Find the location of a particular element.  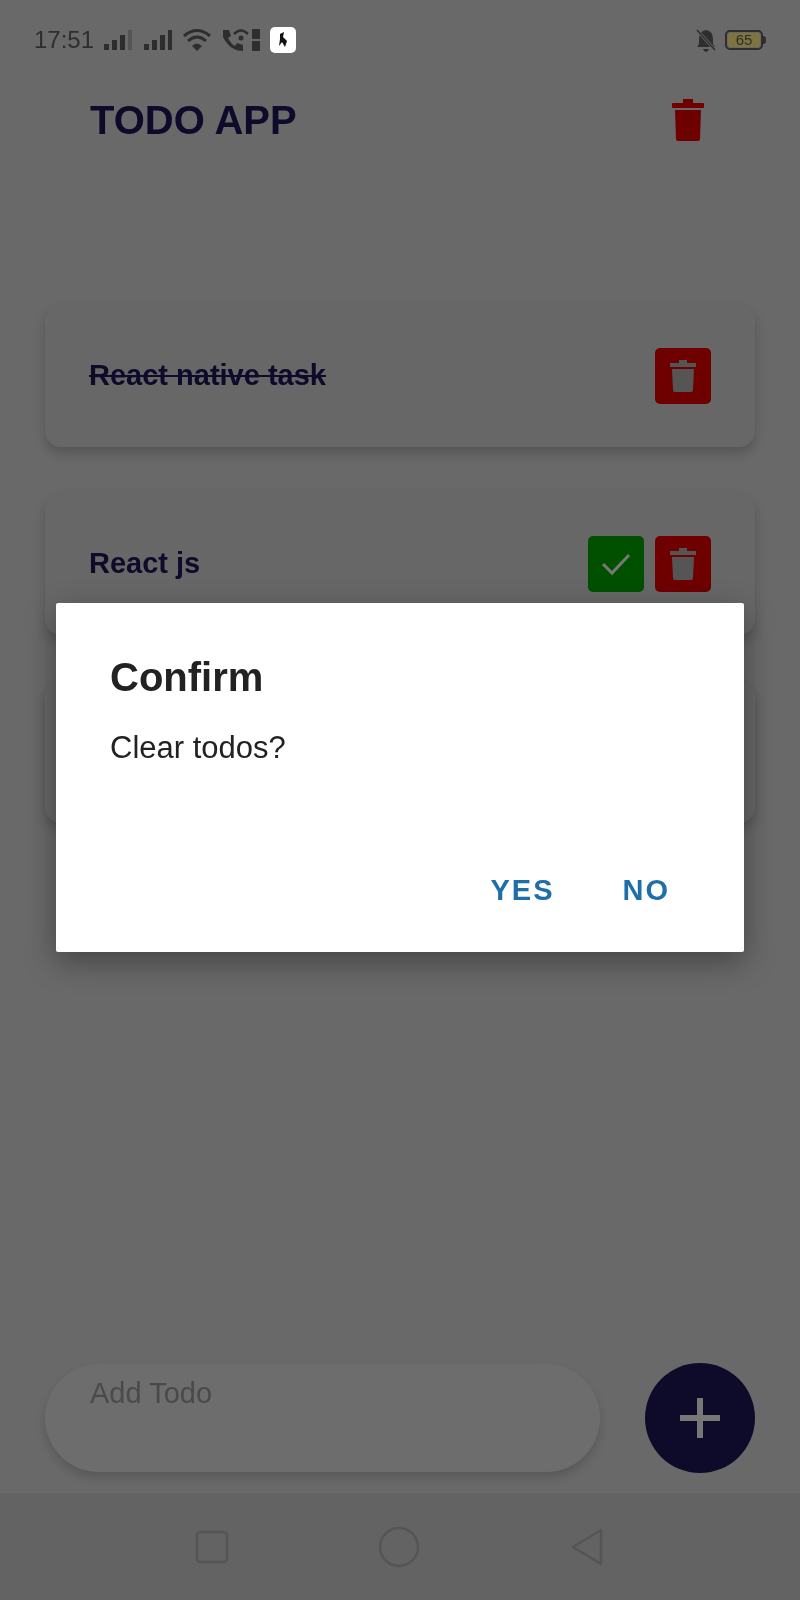

dialog-title: Confirm is located at coordinates (187, 677).